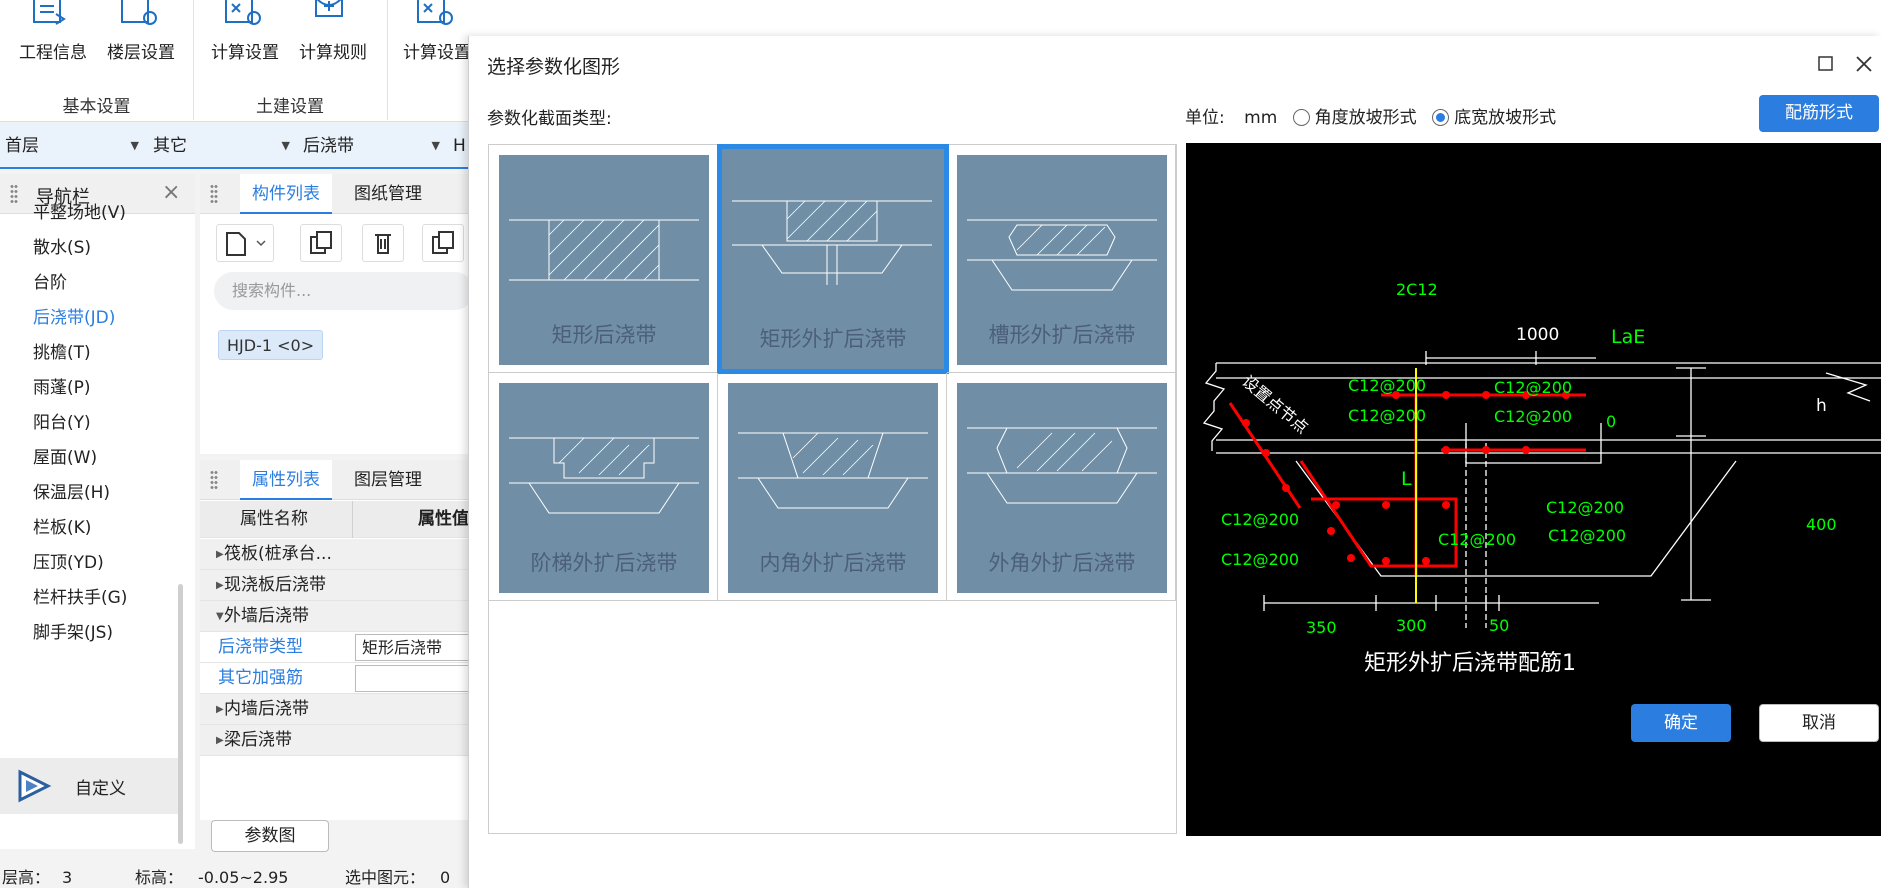 The image size is (1881, 888). I want to click on component-list-header: 构件列表 图纸管理, so click(335, 194).